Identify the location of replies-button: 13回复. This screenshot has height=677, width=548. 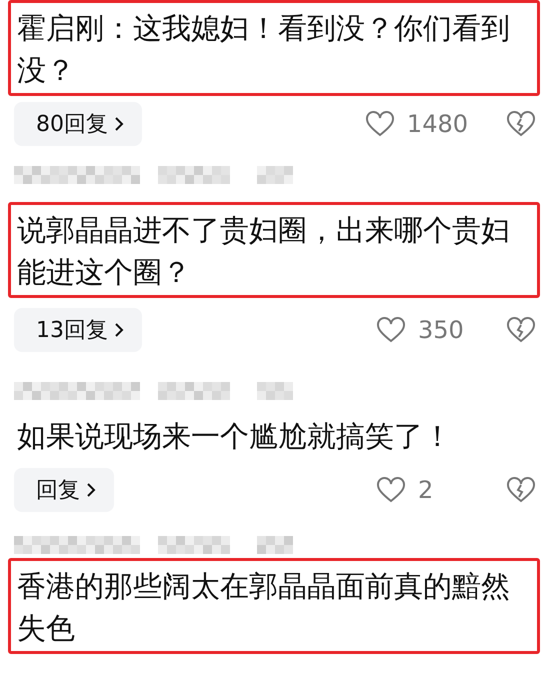
(78, 330).